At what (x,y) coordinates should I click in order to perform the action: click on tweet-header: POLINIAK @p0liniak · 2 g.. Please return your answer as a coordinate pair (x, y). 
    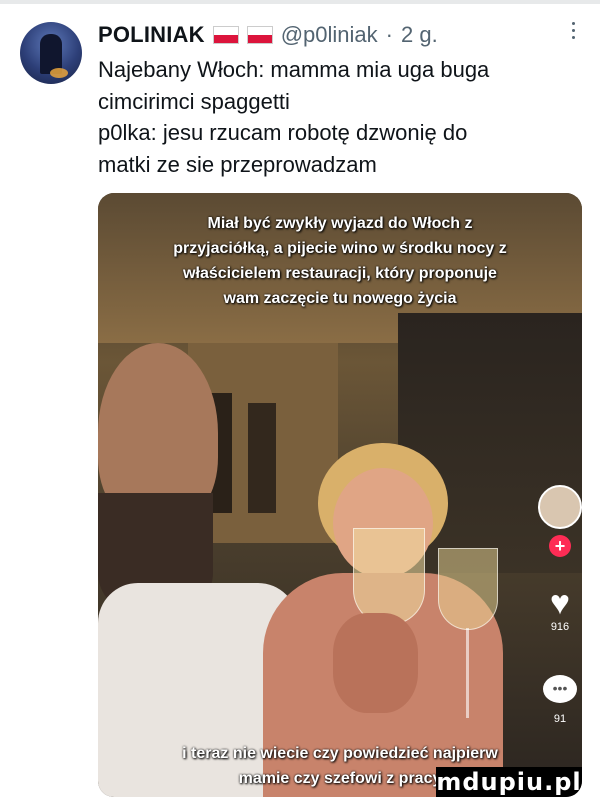
    Looking at the image, I should click on (334, 35).